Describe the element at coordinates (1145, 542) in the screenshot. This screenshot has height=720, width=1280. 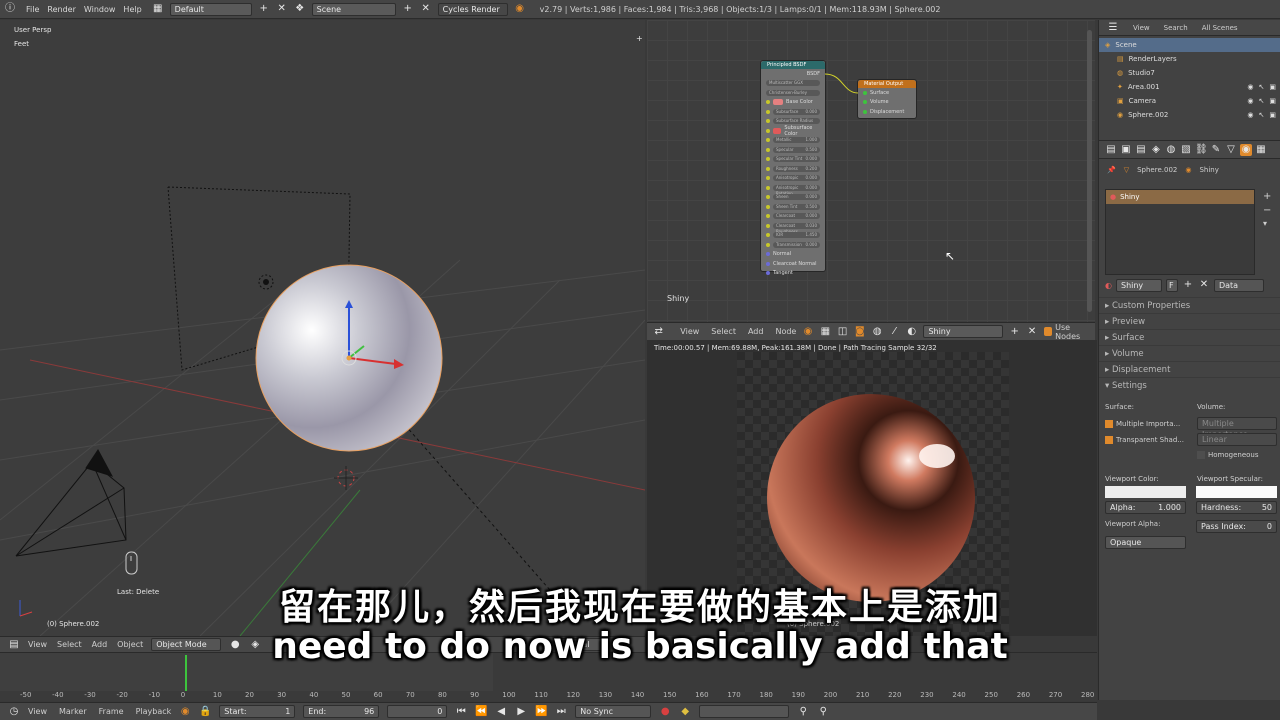
I see `blend-mode-dropdown: Opaque` at that location.